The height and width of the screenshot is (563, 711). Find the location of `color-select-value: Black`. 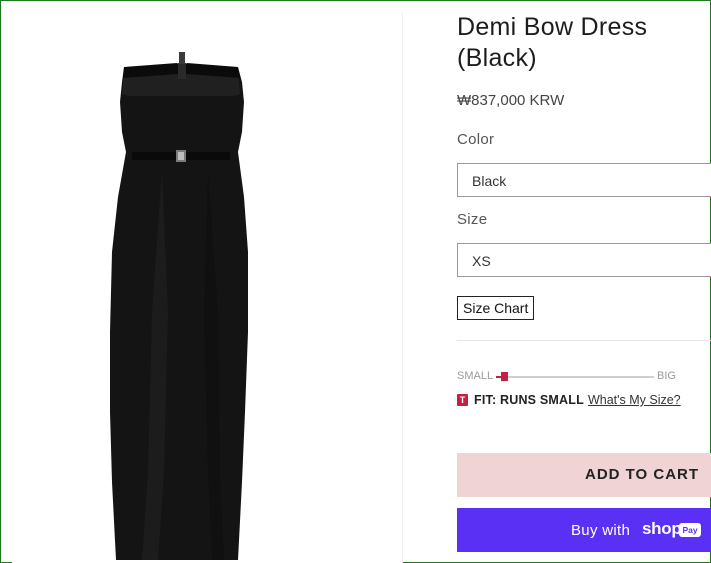

color-select-value: Black is located at coordinates (489, 181).